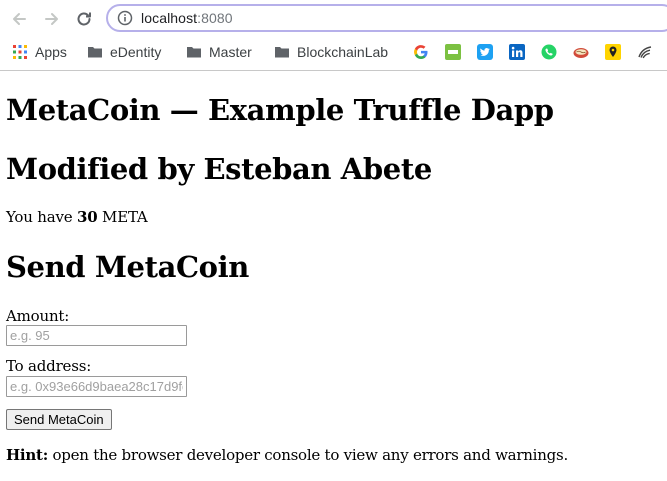 Image resolution: width=667 pixels, height=481 pixels. I want to click on bookmark-whatsapp, so click(549, 52).